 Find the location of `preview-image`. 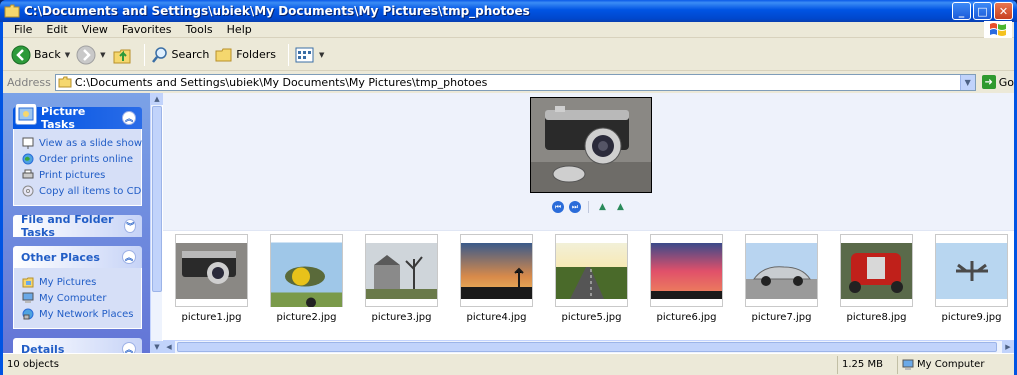

preview-image is located at coordinates (591, 145).